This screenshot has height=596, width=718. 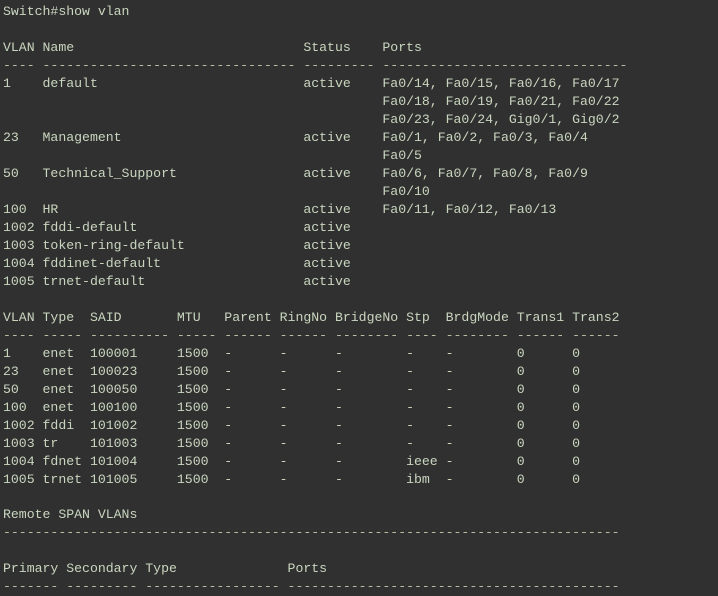 I want to click on vlan-type-table-row: 1 enet 100001 1500 - - - - - 0 0, so click(x=291, y=353).